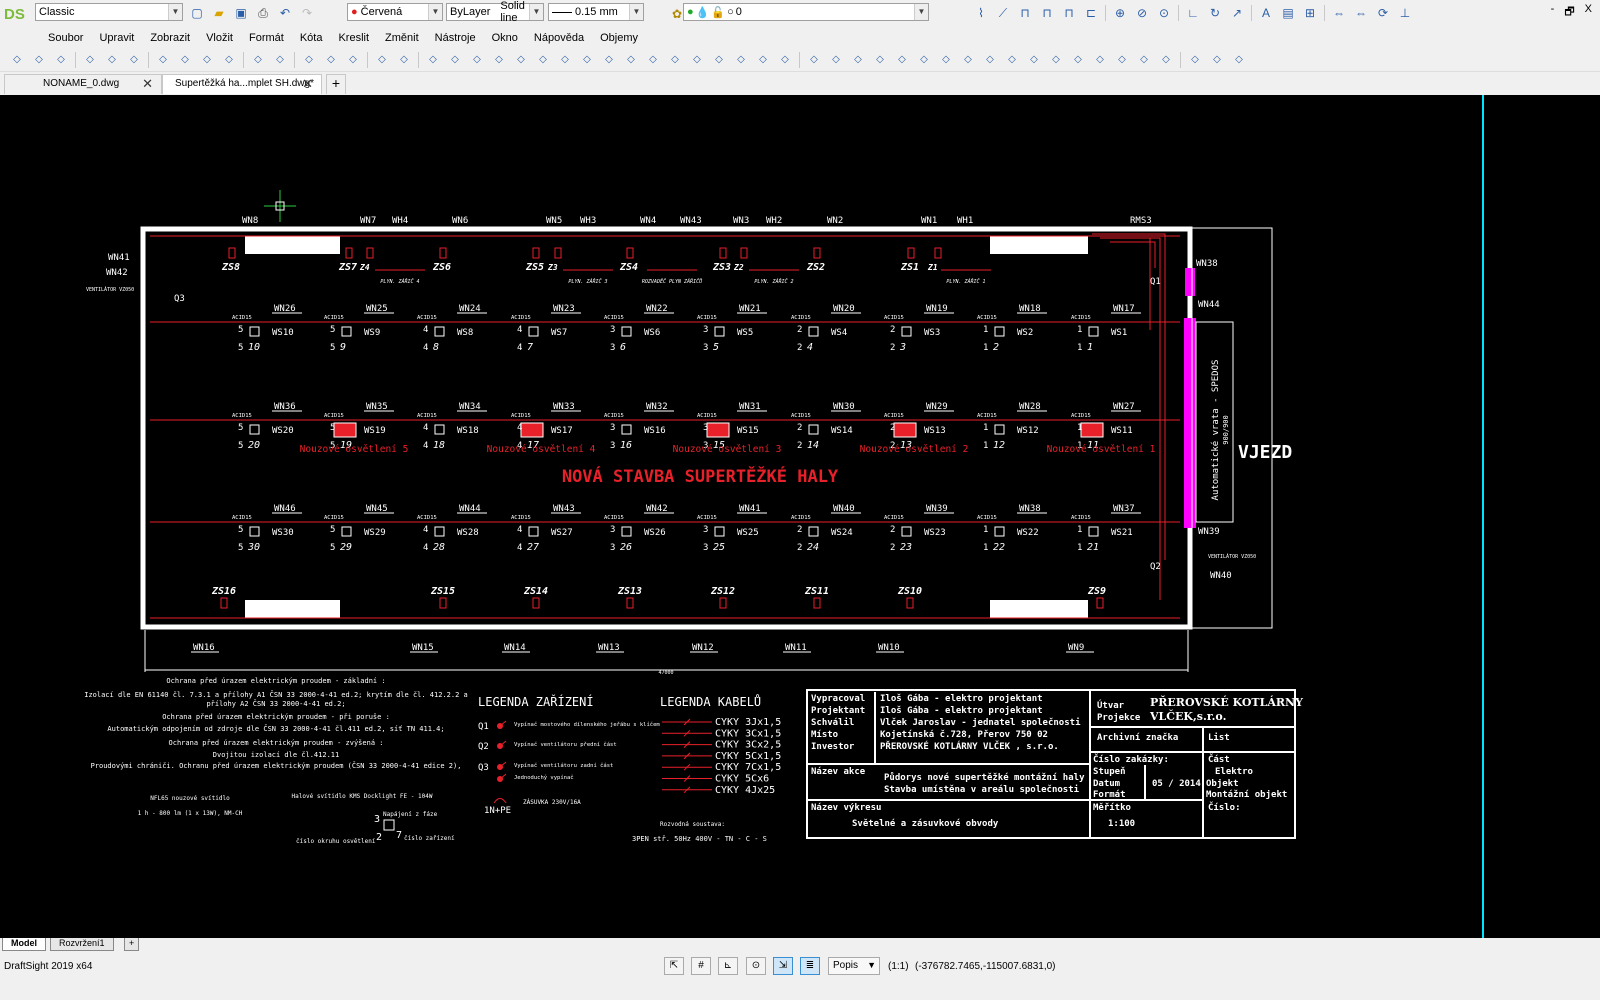  What do you see at coordinates (336, 84) in the screenshot?
I see `new-tab-button: +` at bounding box center [336, 84].